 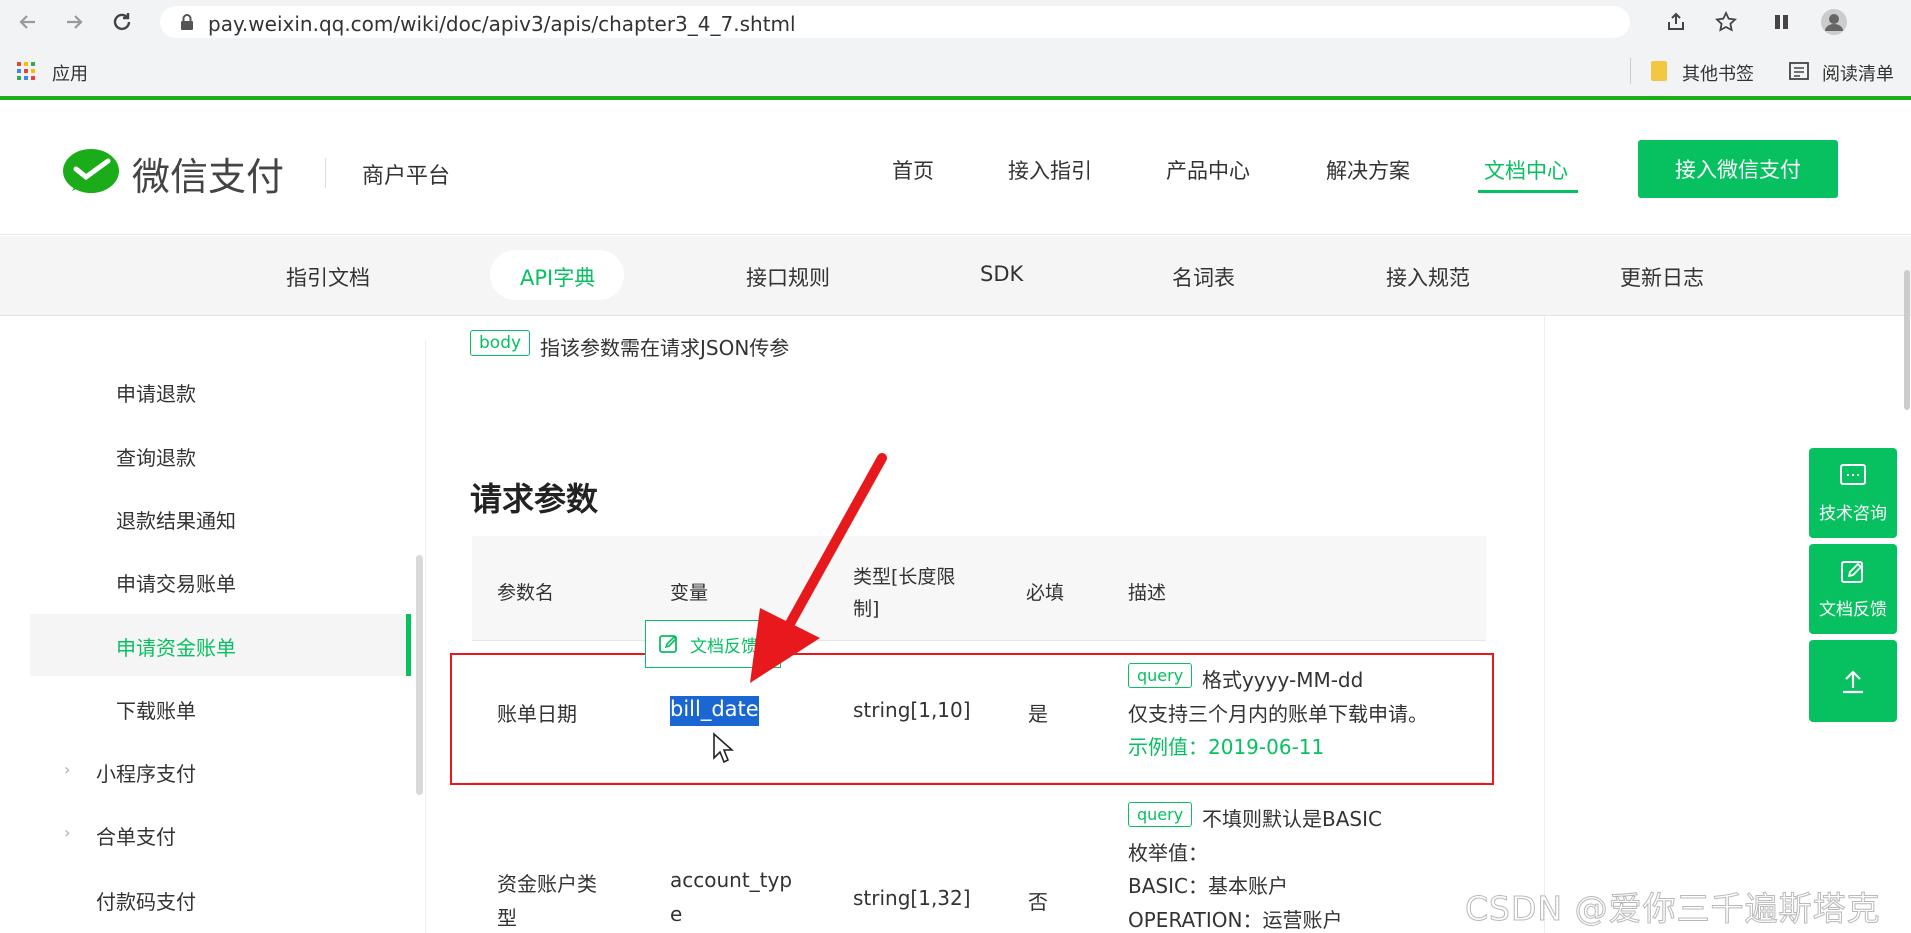 What do you see at coordinates (1853, 493) in the screenshot?
I see `tech-consult-button: 技术咨询` at bounding box center [1853, 493].